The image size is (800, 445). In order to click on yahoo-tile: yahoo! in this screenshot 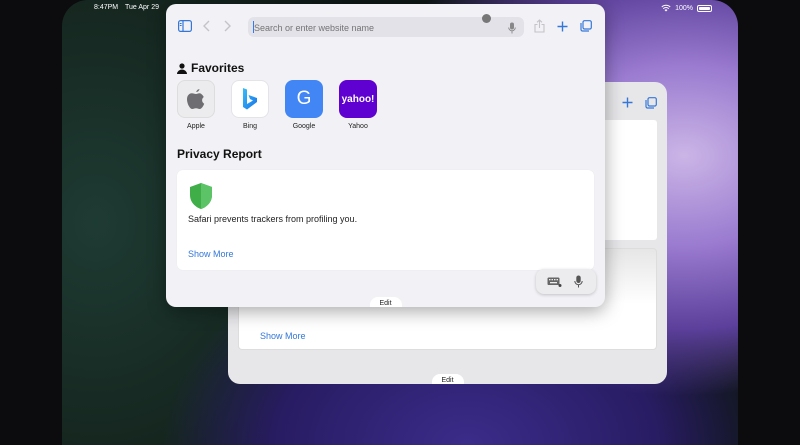, I will do `click(358, 99)`.